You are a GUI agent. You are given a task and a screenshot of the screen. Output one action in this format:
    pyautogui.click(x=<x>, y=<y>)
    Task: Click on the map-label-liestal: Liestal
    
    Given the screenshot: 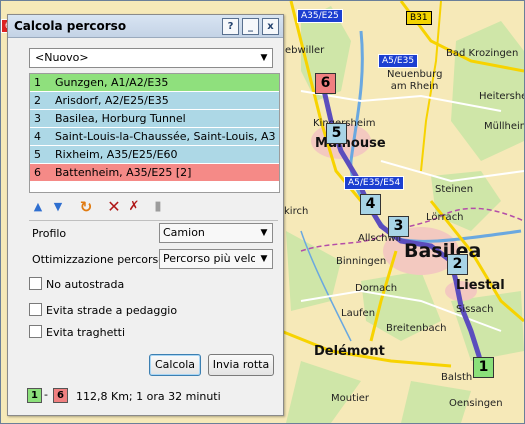 What is the action you would take?
    pyautogui.click(x=480, y=285)
    